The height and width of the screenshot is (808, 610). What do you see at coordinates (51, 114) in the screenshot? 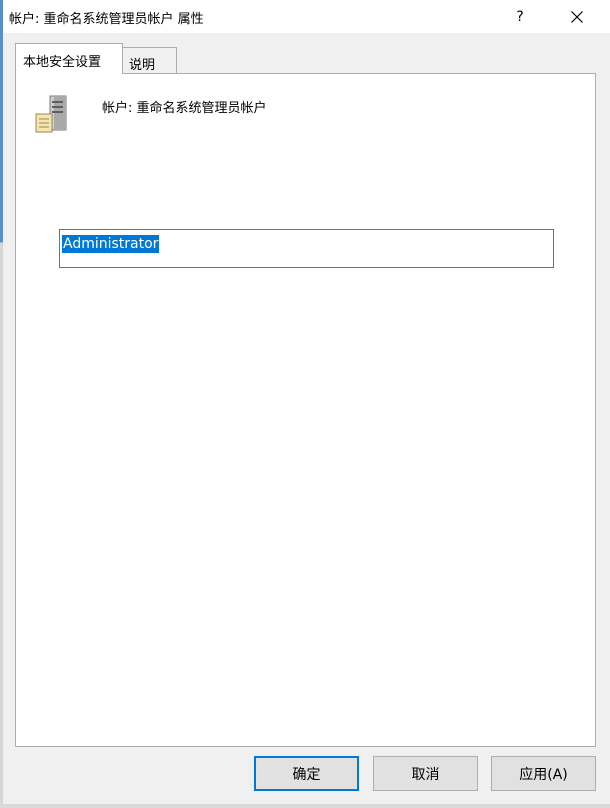
I see `server-icon` at bounding box center [51, 114].